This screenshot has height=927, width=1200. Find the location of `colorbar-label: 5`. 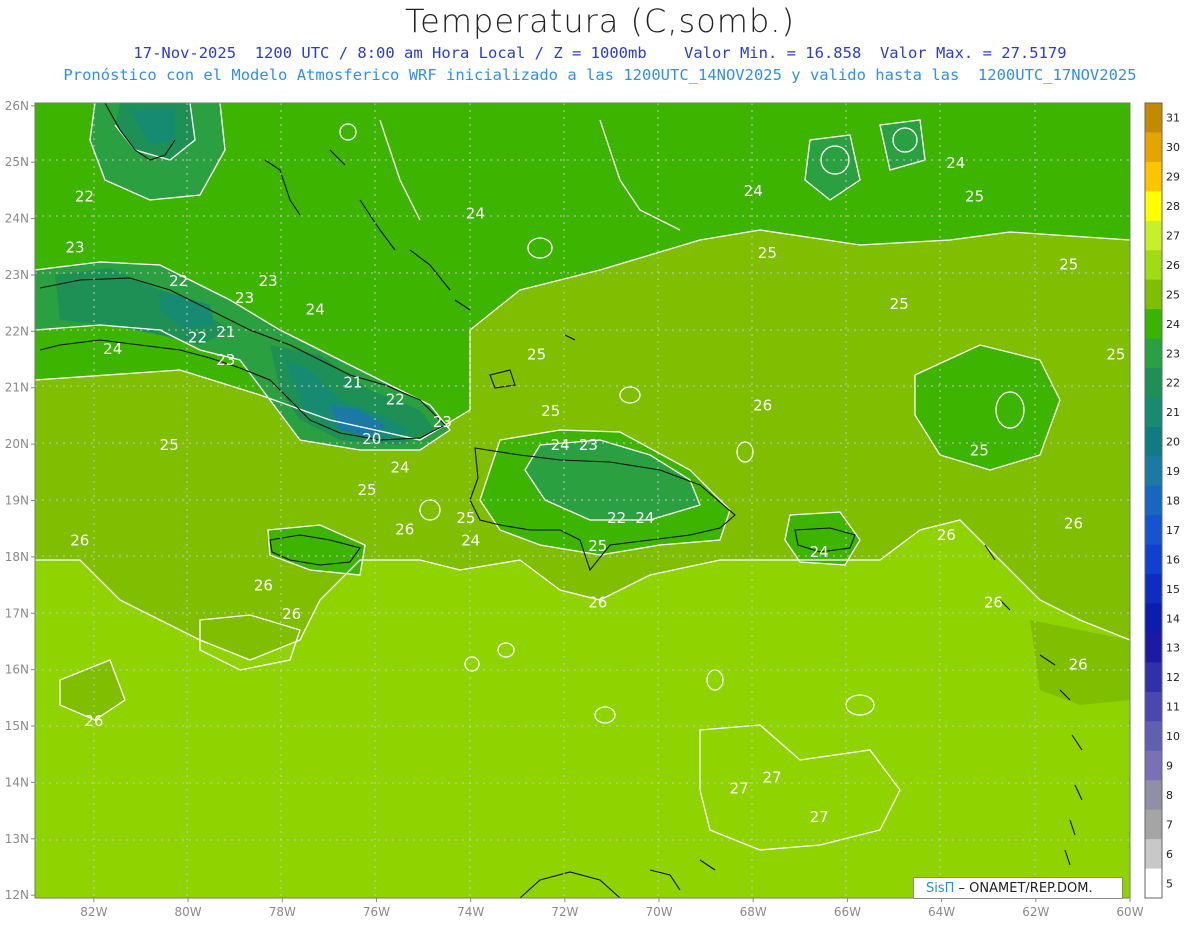

colorbar-label: 5 is located at coordinates (1169, 883).